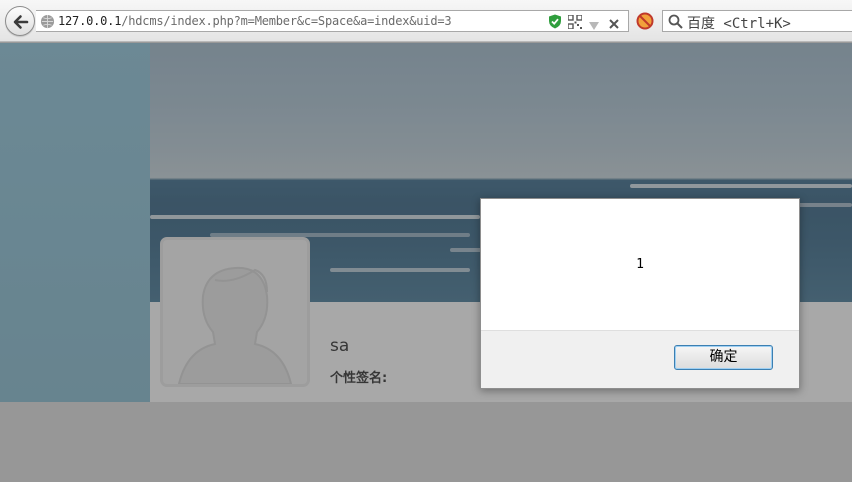 The height and width of the screenshot is (482, 852). Describe the element at coordinates (640, 359) in the screenshot. I see `dialog-footer: 确定` at that location.